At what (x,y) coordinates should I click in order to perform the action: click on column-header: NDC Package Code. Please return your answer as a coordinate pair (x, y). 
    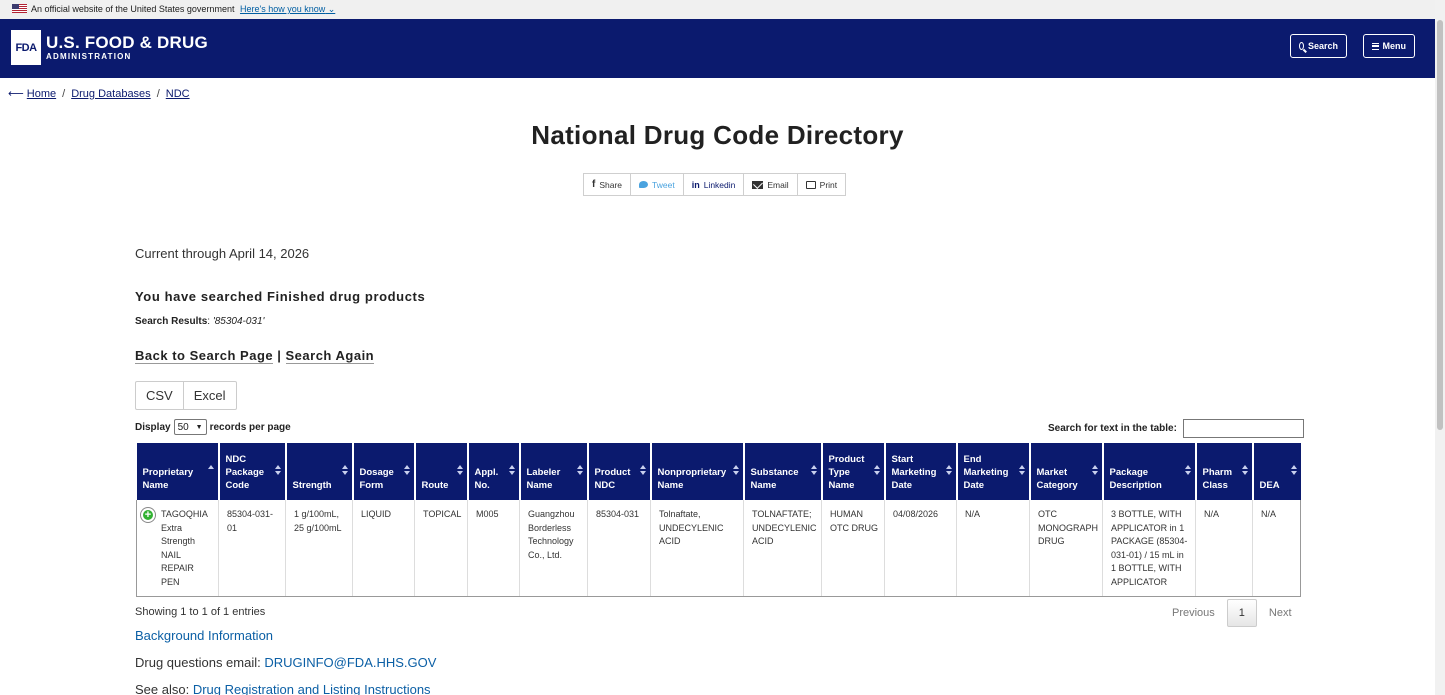
    Looking at the image, I should click on (252, 471).